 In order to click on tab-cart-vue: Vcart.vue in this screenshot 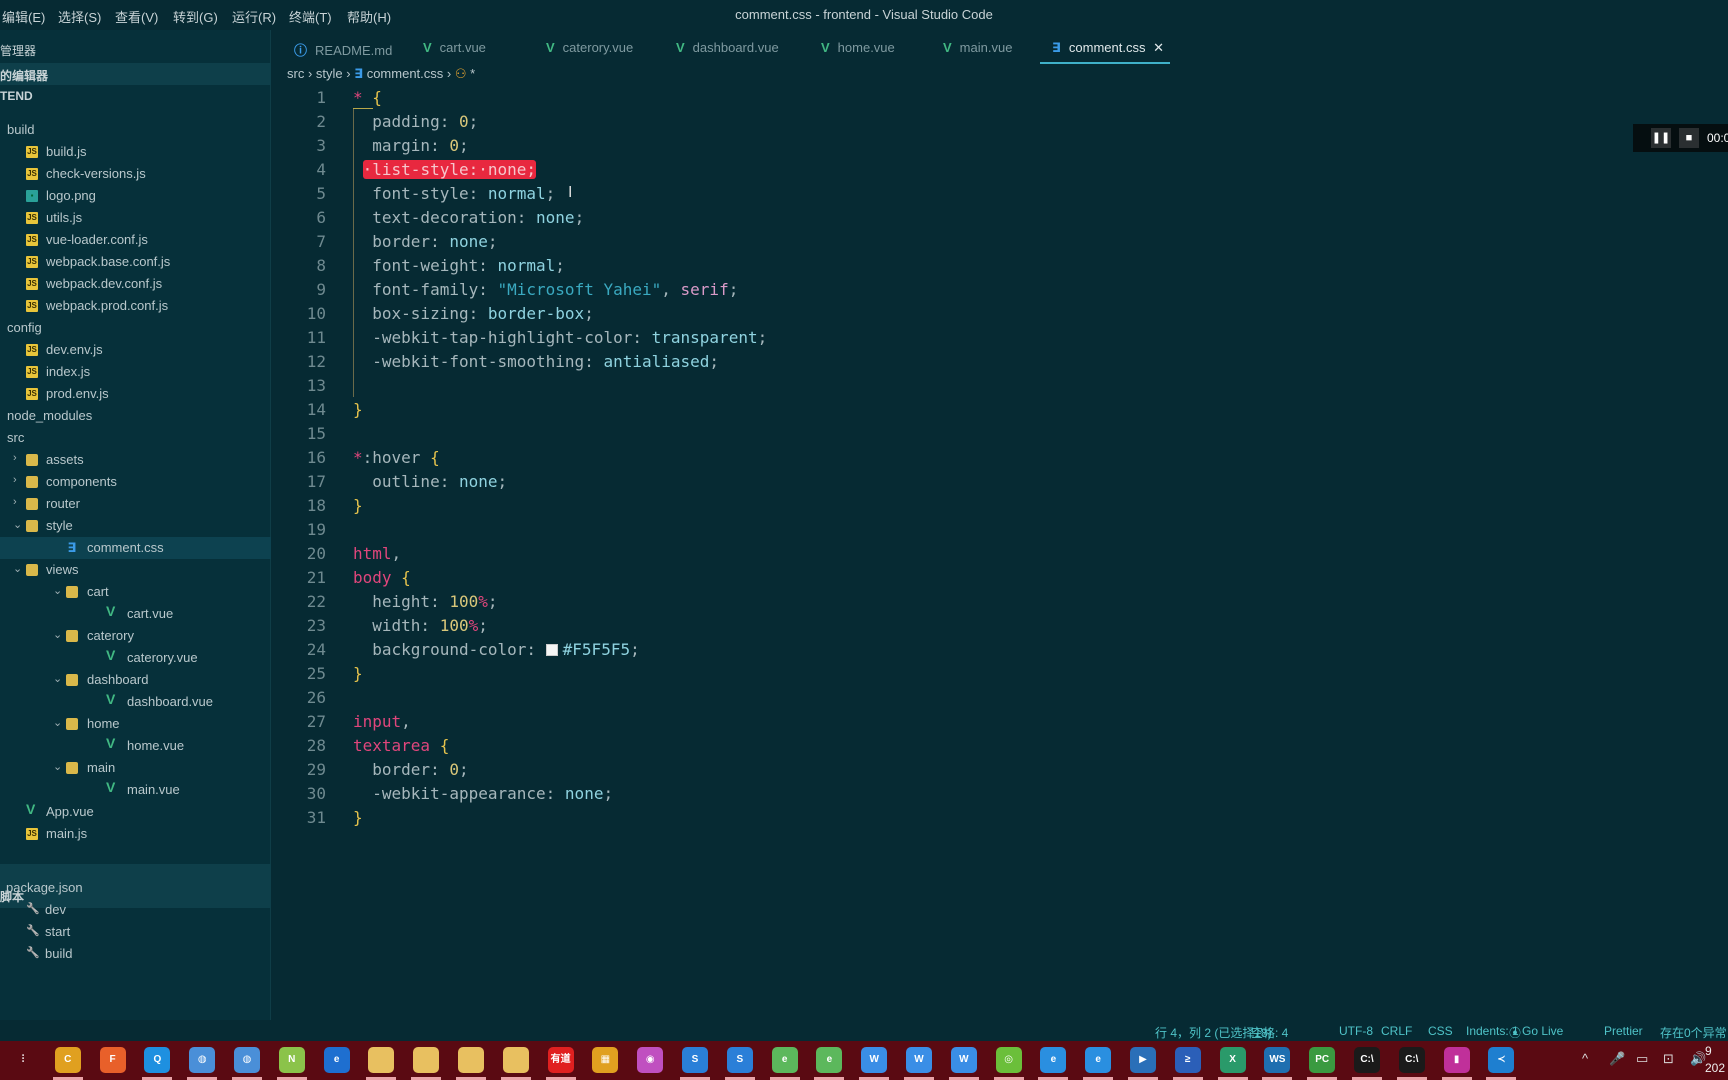, I will do `click(468, 48)`.